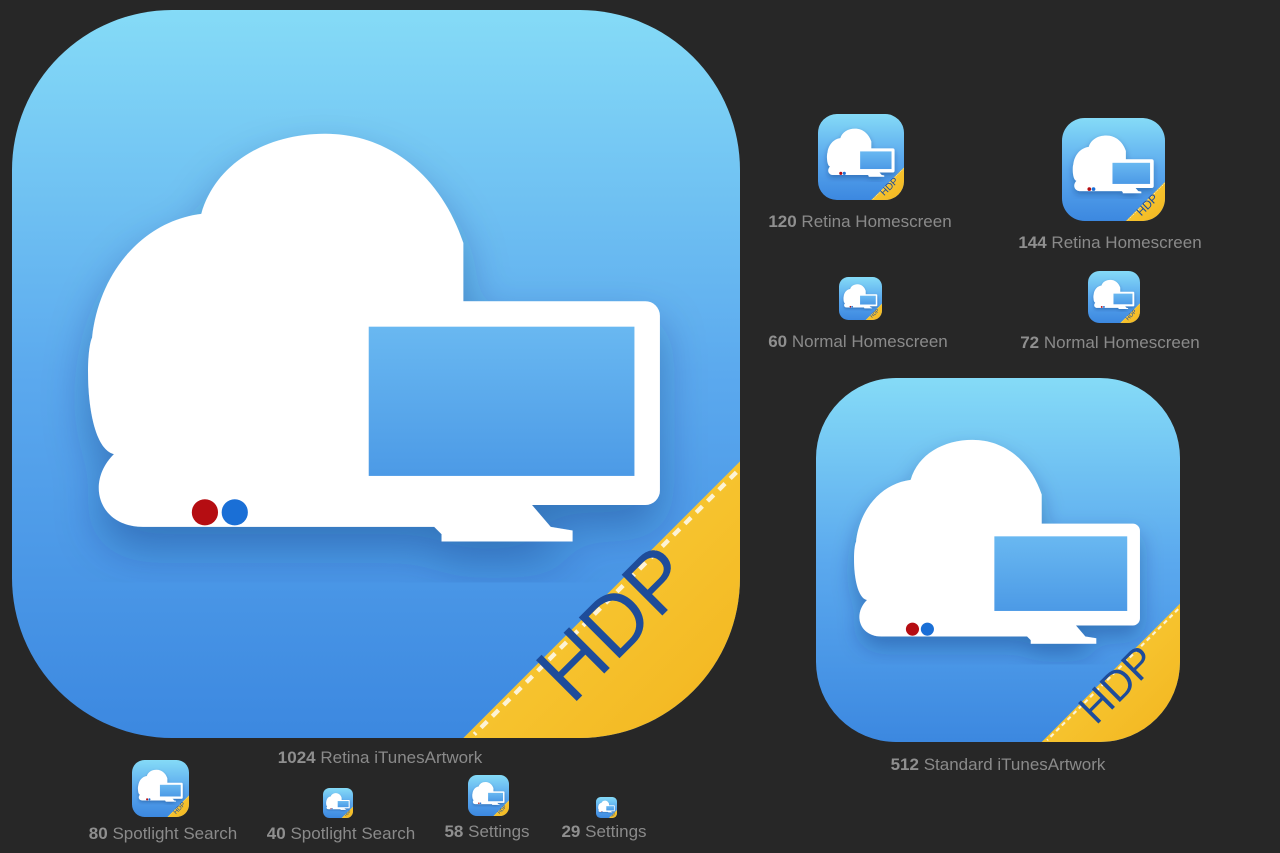 This screenshot has height=853, width=1280. Describe the element at coordinates (163, 833) in the screenshot. I see `caption-80: 80 Spotlight Search` at that location.